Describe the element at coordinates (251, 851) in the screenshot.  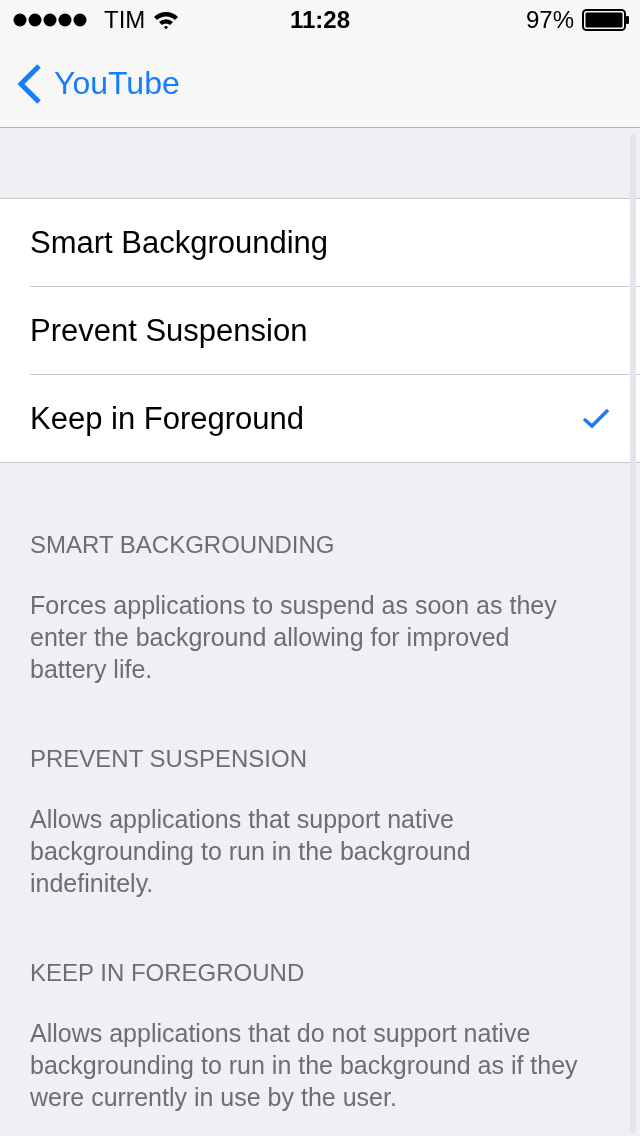
I see `section-description: Allows applications that support native backgrounding to run in the background indefinitely.` at that location.